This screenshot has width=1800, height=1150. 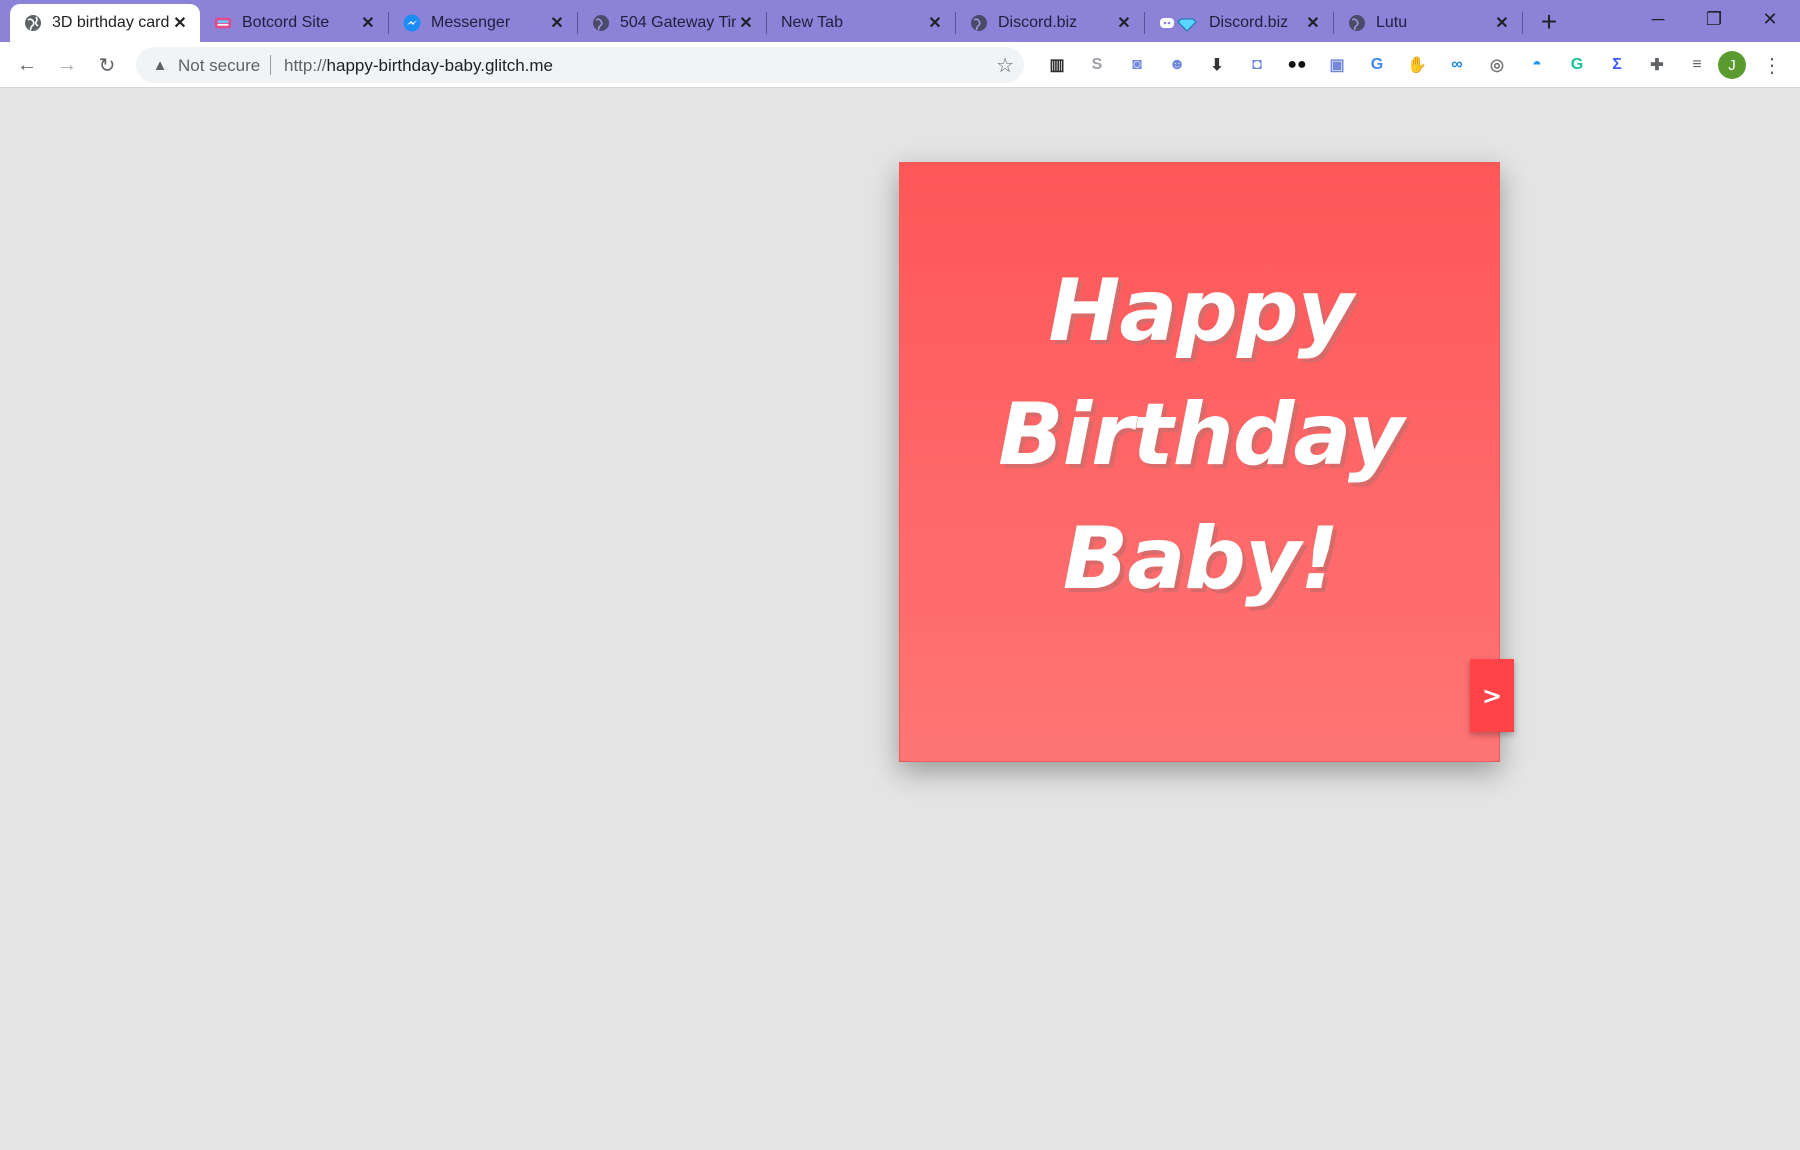 I want to click on card-line-1: Happy, so click(x=1200, y=311).